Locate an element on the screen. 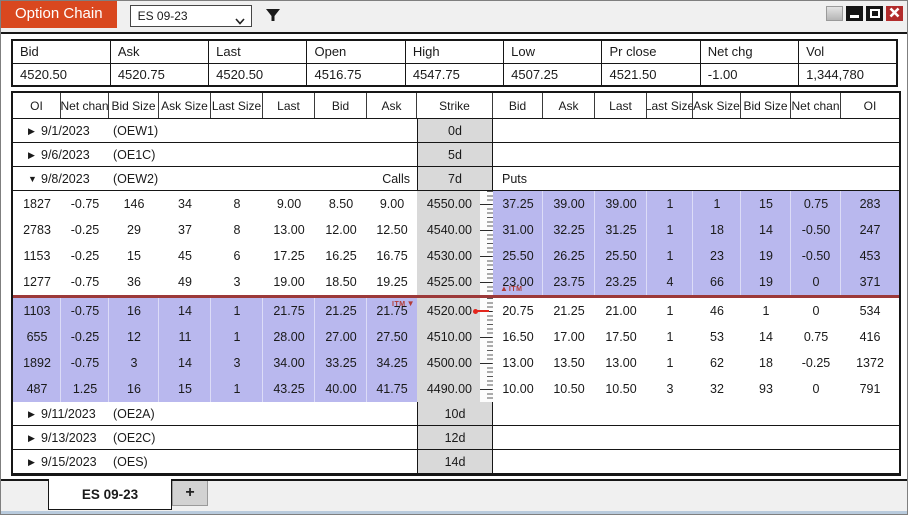 The image size is (908, 515). price-cell: 31.00 is located at coordinates (518, 230).